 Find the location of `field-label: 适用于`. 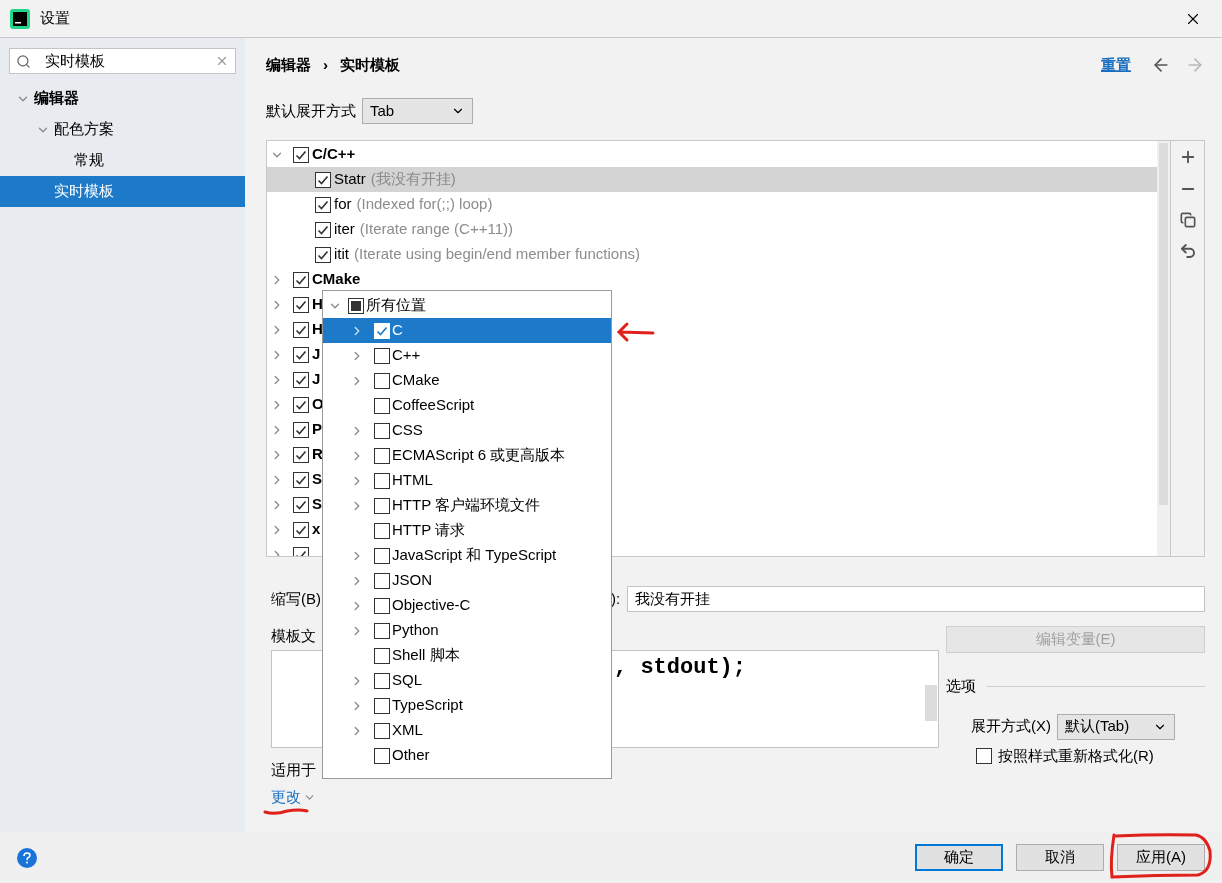

field-label: 适用于 is located at coordinates (293, 770).